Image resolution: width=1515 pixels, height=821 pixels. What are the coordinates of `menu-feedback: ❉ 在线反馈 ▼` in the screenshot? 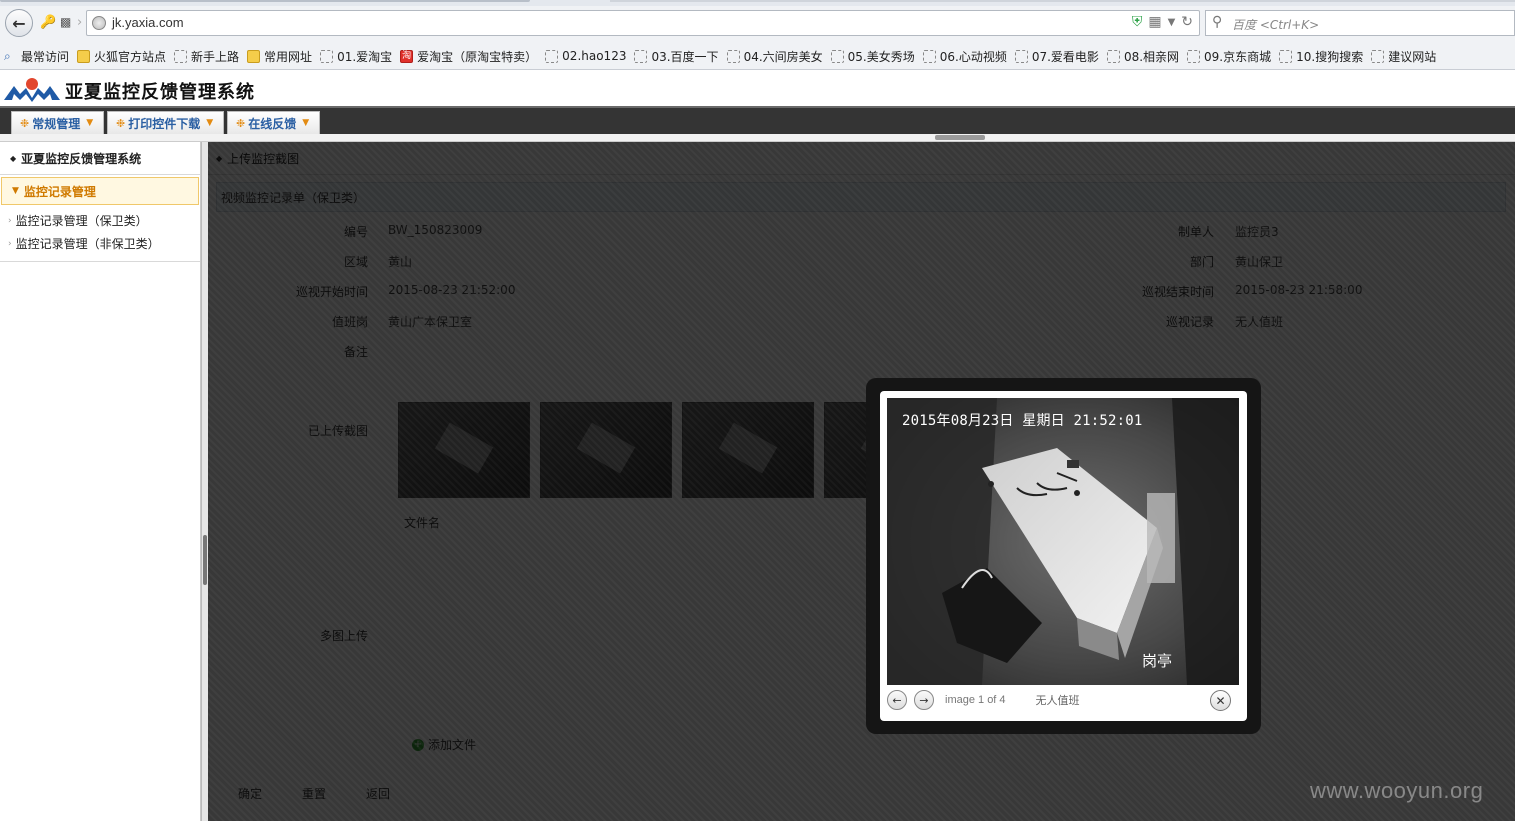 It's located at (274, 122).